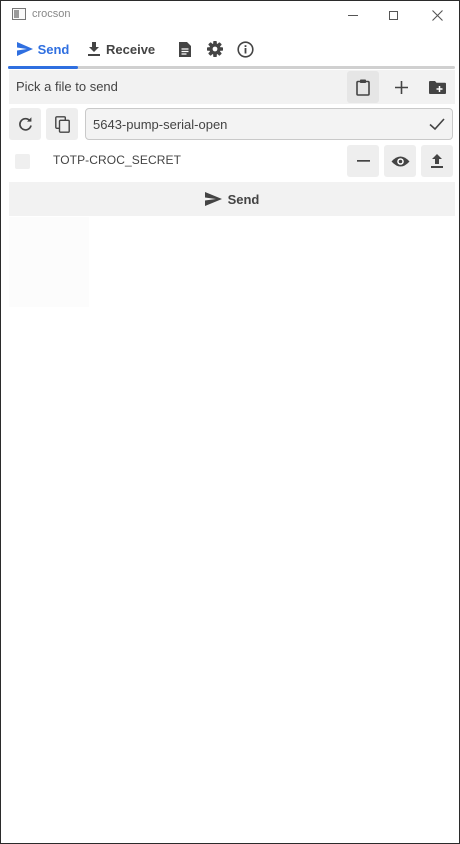 This screenshot has height=844, width=460. I want to click on tab-receive: Receive, so click(128, 49).